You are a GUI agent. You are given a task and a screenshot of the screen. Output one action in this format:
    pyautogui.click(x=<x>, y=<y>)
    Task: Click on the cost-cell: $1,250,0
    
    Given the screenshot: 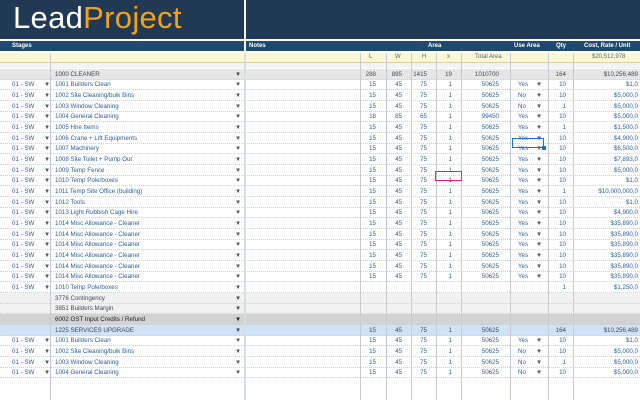 What is the action you would take?
    pyautogui.click(x=626, y=287)
    